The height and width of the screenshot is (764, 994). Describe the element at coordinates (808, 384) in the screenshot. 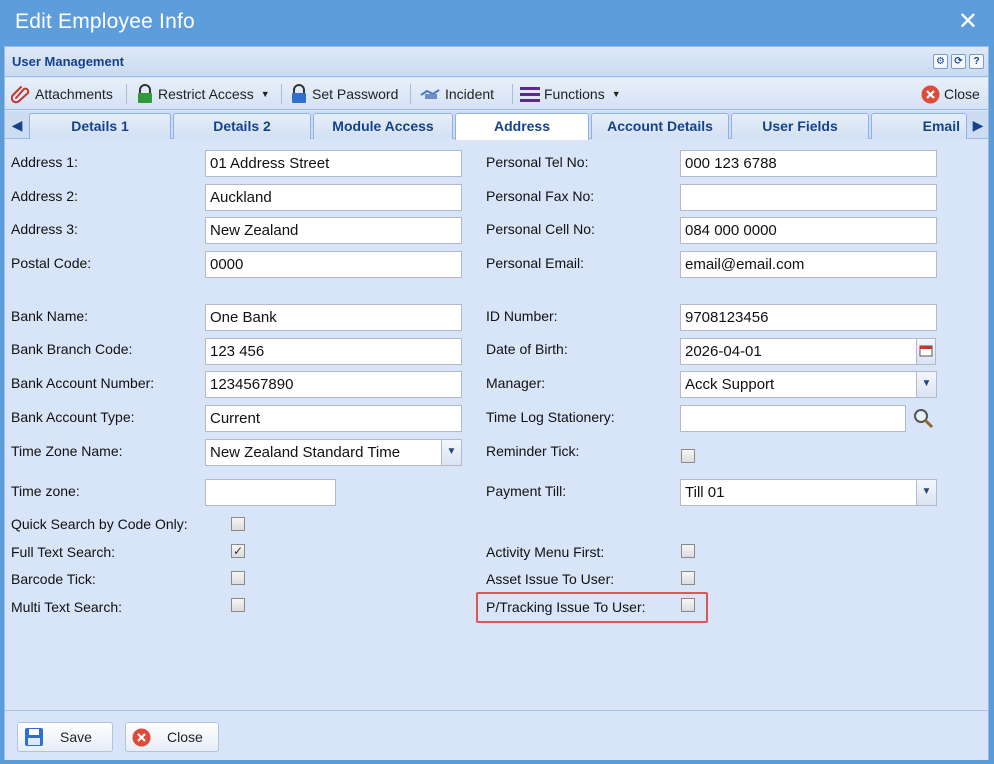

I see `manager-select: Acck Support ▼` at that location.